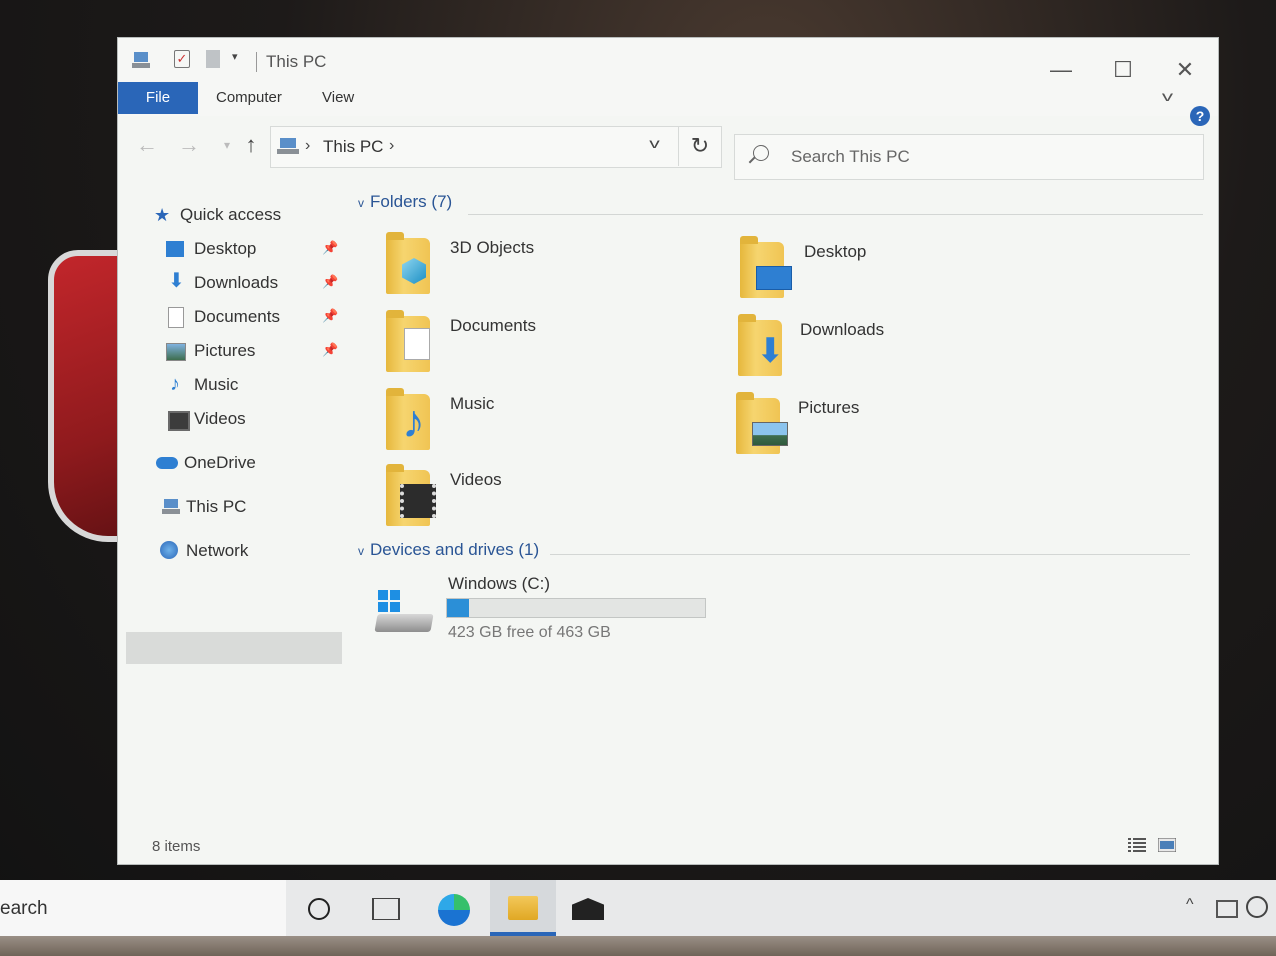  What do you see at coordinates (969, 157) in the screenshot?
I see `search-input: Search This PC` at bounding box center [969, 157].